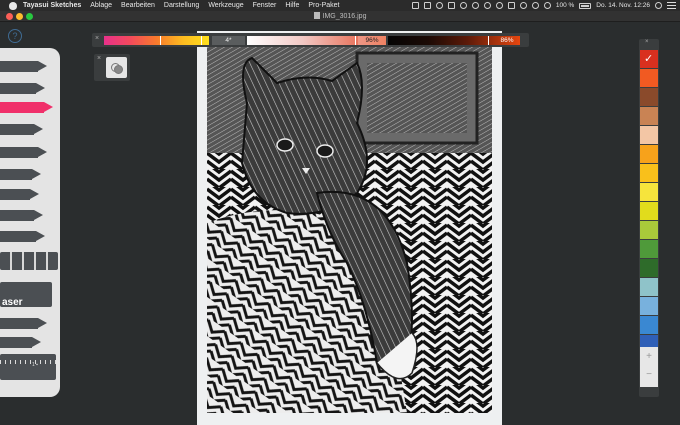 Image resolution: width=680 pixels, height=425 pixels. What do you see at coordinates (12, 302) in the screenshot?
I see `eraser-label: aser` at bounding box center [12, 302].